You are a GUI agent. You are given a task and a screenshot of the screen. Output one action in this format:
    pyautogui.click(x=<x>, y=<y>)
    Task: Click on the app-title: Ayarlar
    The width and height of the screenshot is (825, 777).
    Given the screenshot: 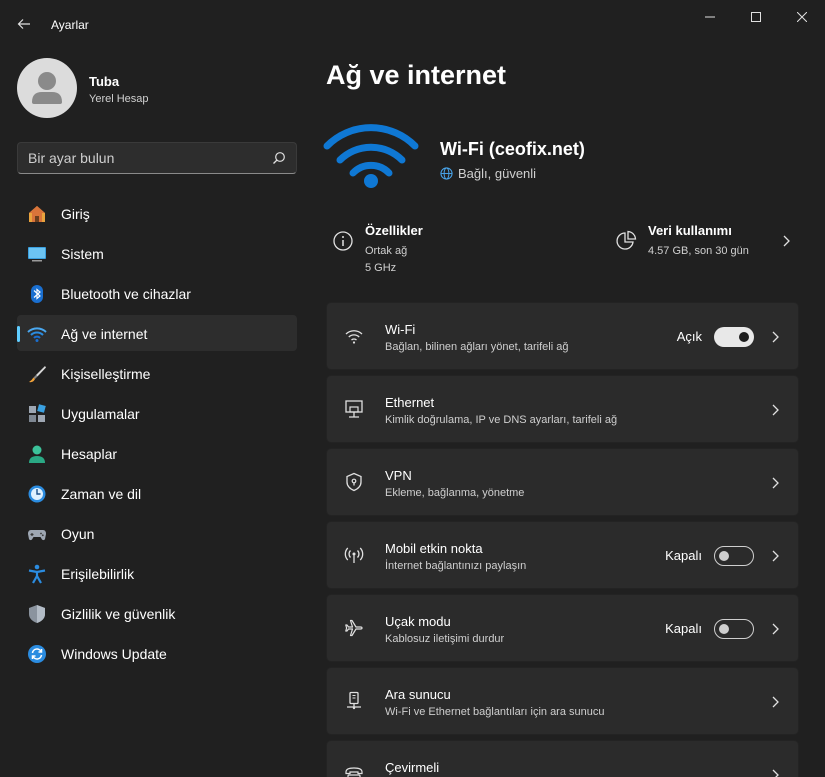 What is the action you would take?
    pyautogui.click(x=70, y=25)
    